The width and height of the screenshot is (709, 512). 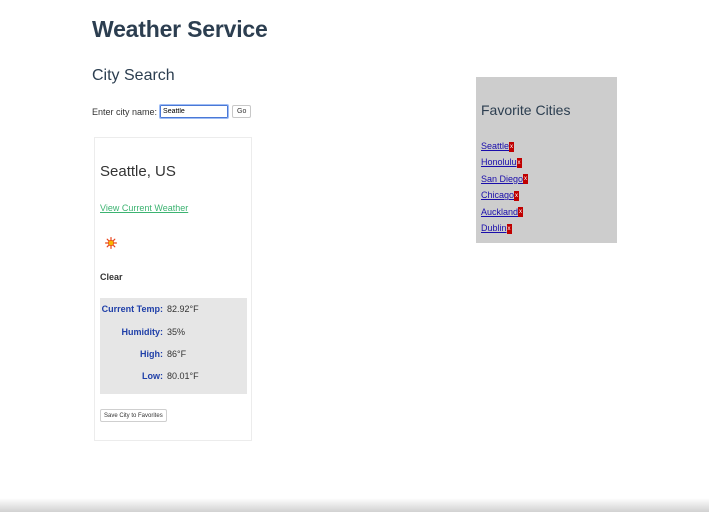 I want to click on favorite-city-link: Honolulu, so click(x=499, y=162).